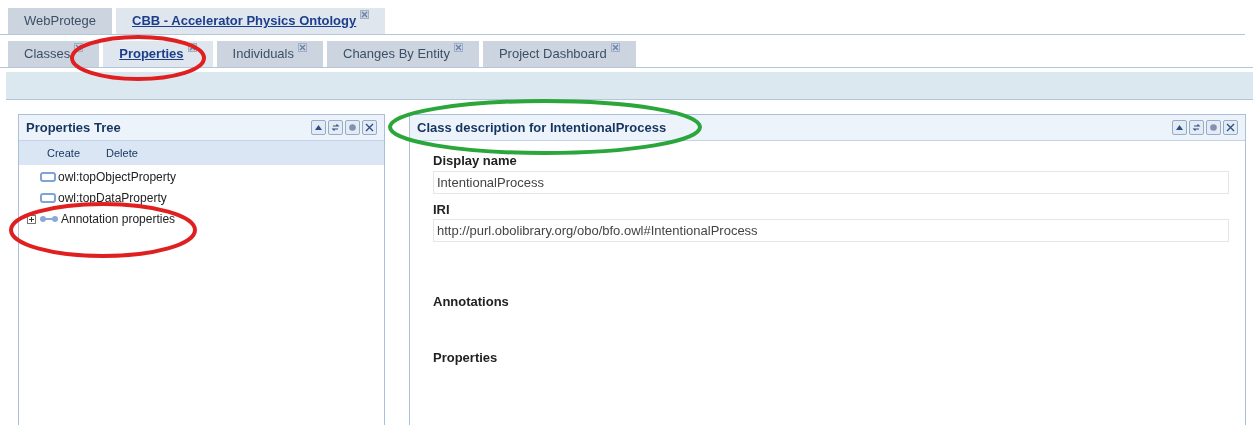  I want to click on expand-icon, so click(31, 219).